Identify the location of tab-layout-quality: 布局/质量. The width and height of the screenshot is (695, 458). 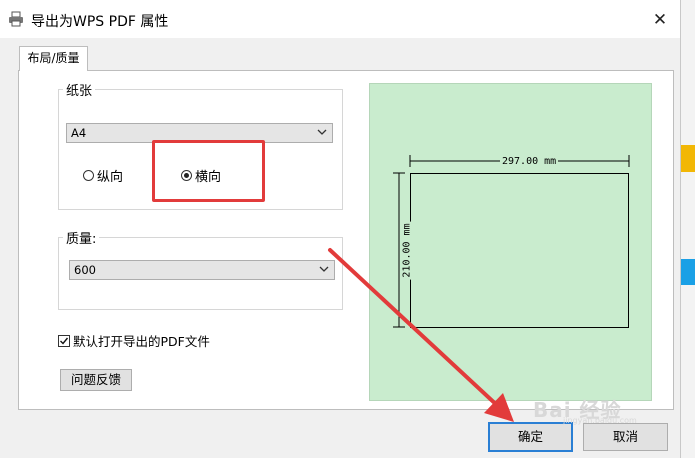
(53, 58).